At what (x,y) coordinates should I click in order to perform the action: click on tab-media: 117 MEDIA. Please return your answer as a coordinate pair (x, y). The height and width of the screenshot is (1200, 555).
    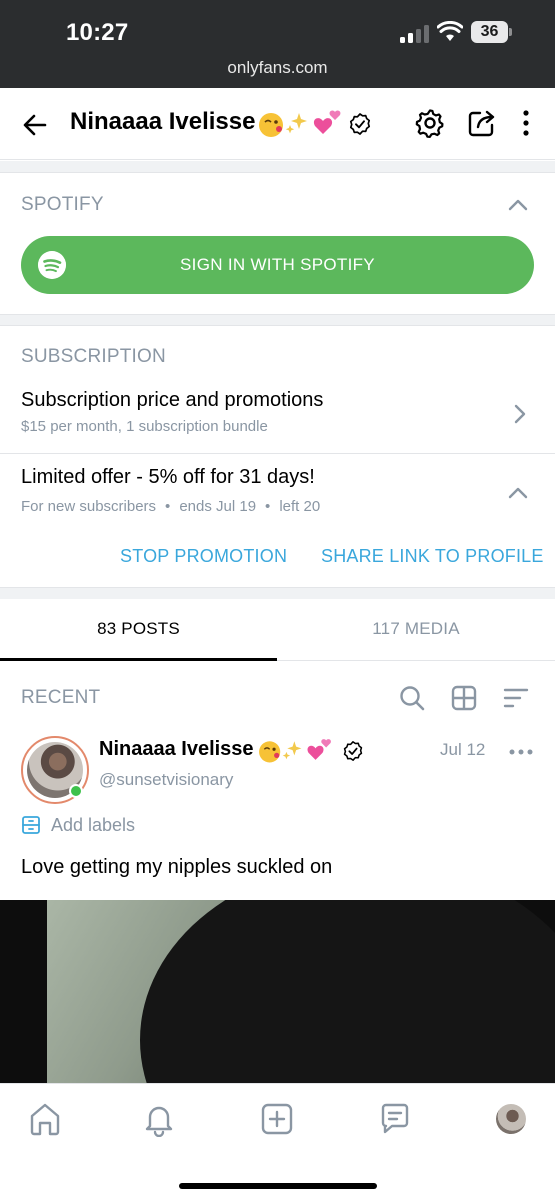
    Looking at the image, I should click on (416, 630).